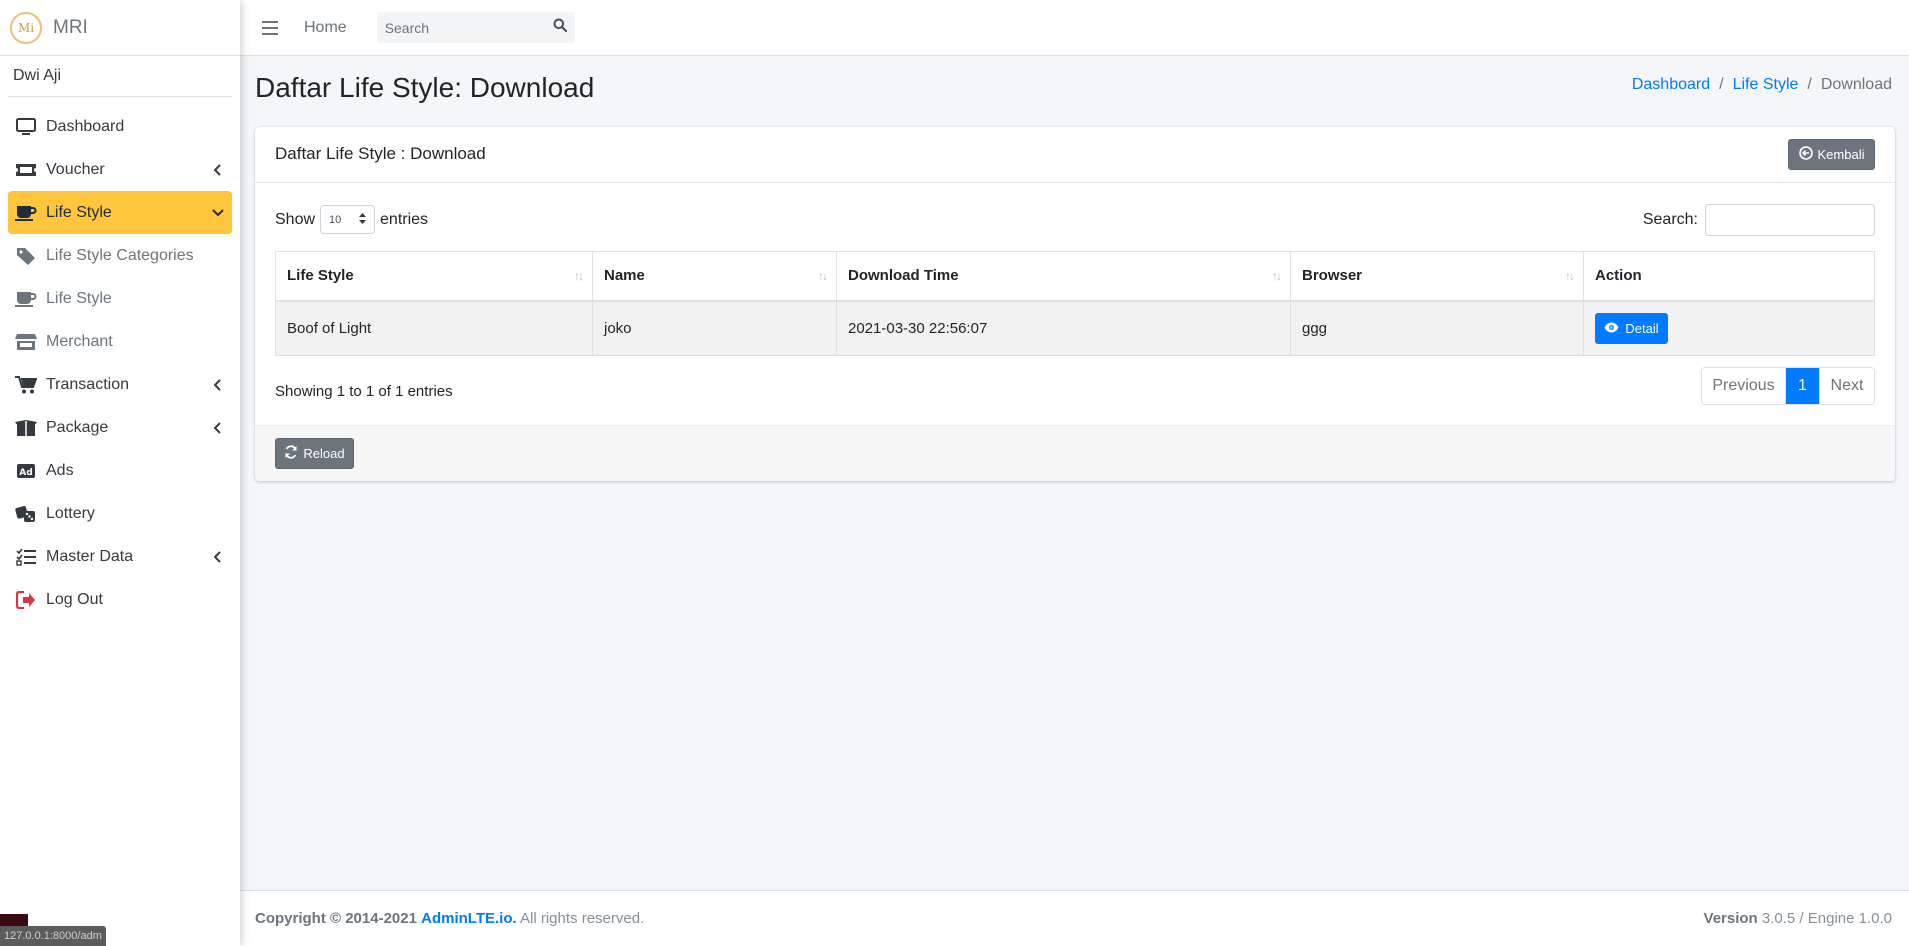  What do you see at coordinates (1729, 328) in the screenshot?
I see `cell-action: Detail` at bounding box center [1729, 328].